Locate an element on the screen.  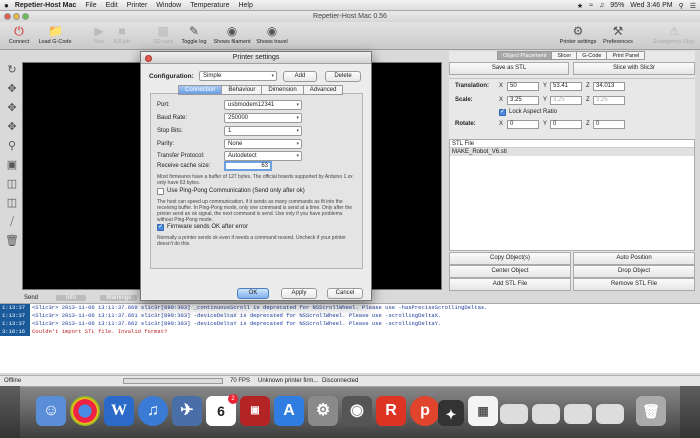
repetier-host-icon: R is located at coordinates (391, 411).